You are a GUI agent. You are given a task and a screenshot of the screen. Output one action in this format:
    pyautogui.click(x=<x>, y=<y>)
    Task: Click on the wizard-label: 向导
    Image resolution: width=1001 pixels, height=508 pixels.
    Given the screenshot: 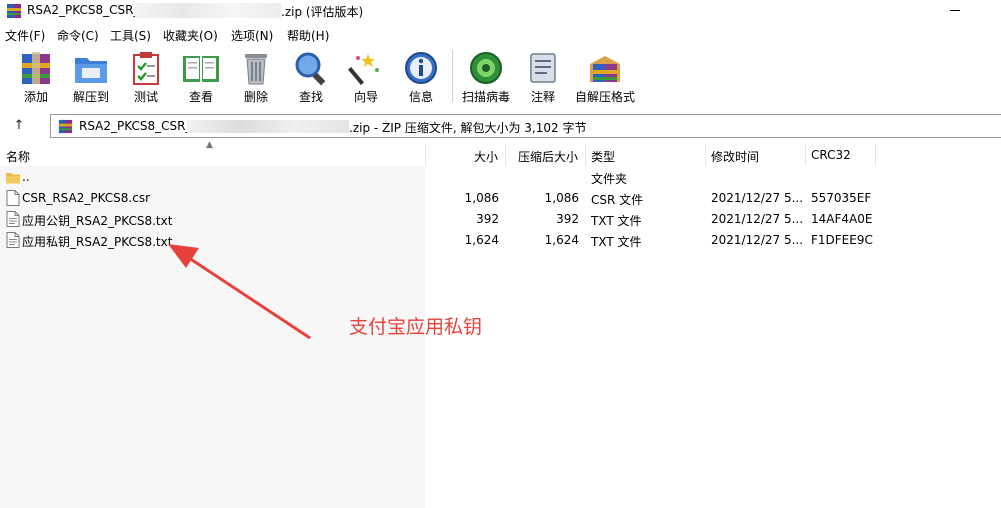 What is the action you would take?
    pyautogui.click(x=365, y=97)
    